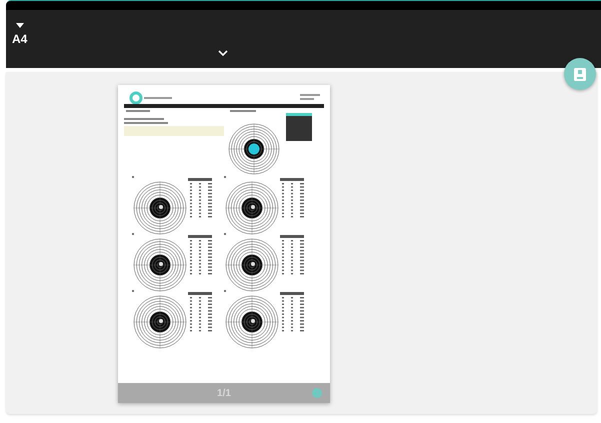 The image size is (601, 423). I want to click on caret-icon, so click(20, 25).